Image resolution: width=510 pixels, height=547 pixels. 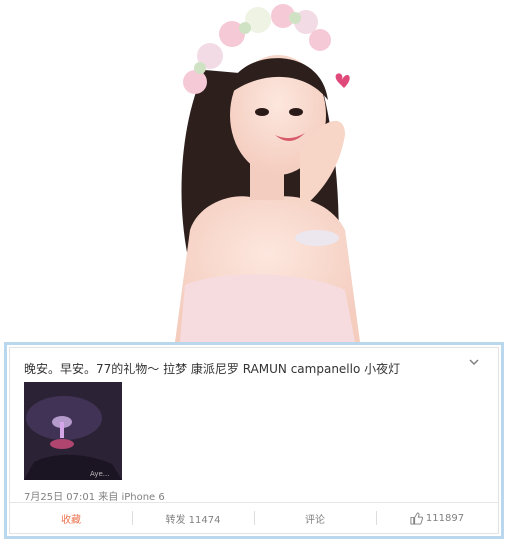 I want to click on repost-button: 转发 11474, so click(x=193, y=518).